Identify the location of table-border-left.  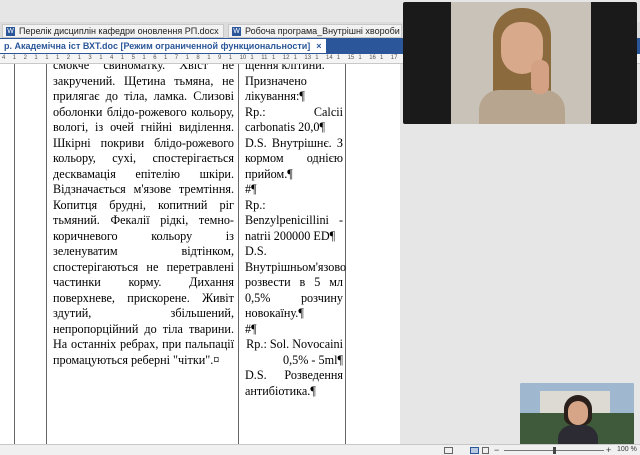
(14, 254).